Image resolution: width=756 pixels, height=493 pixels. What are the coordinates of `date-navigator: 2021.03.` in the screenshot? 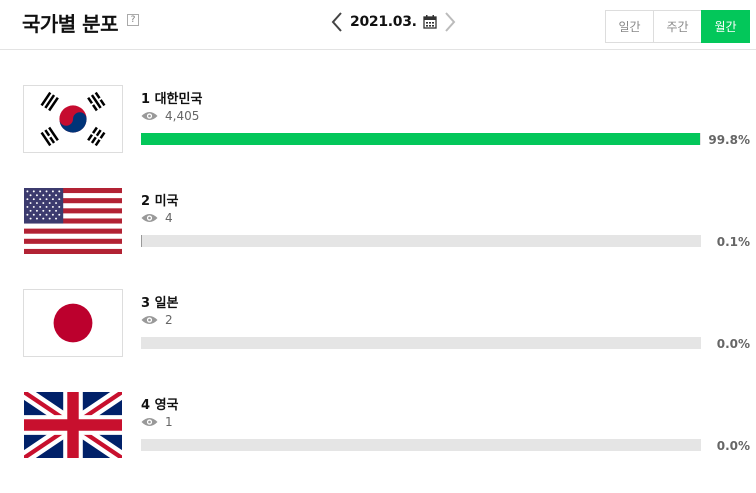 It's located at (393, 22).